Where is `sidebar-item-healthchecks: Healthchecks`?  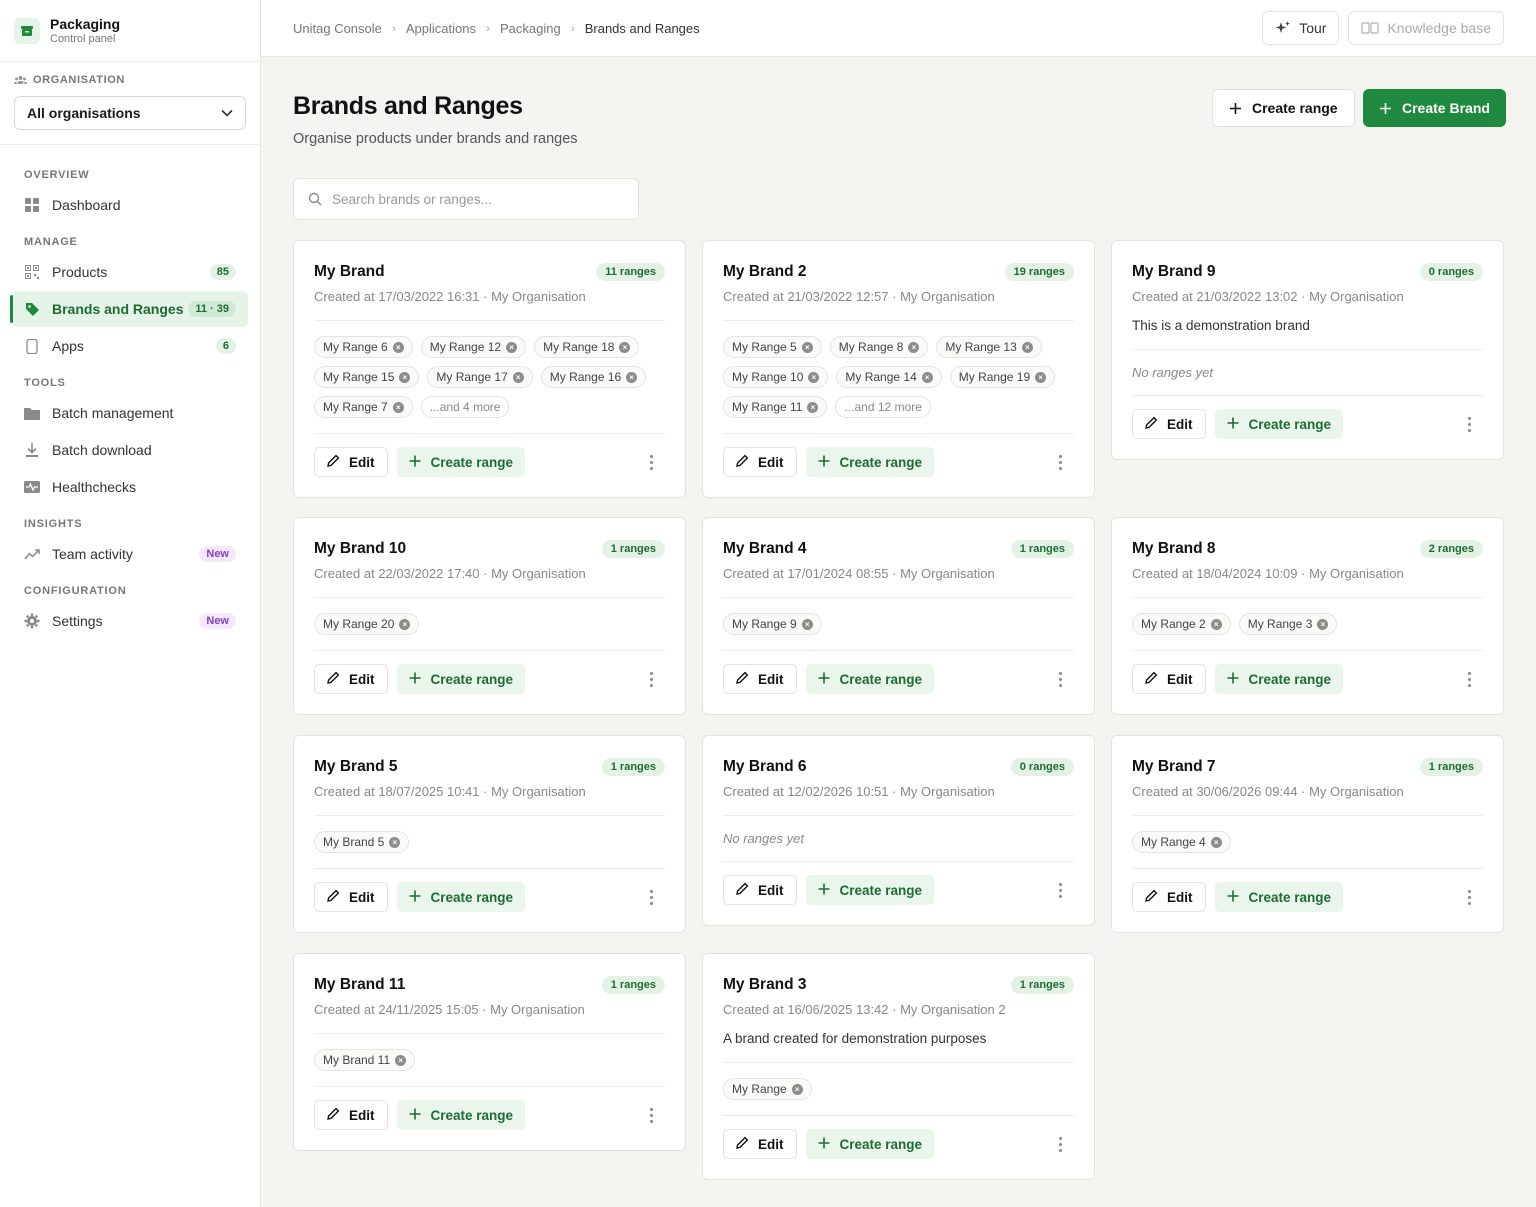 sidebar-item-healthchecks: Healthchecks is located at coordinates (130, 487).